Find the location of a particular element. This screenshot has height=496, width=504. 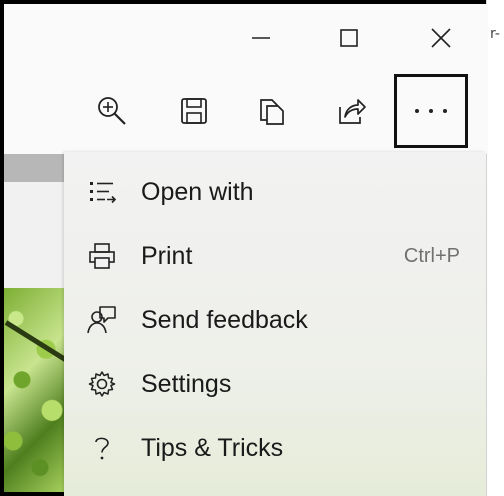

maximize-icon is located at coordinates (349, 38).